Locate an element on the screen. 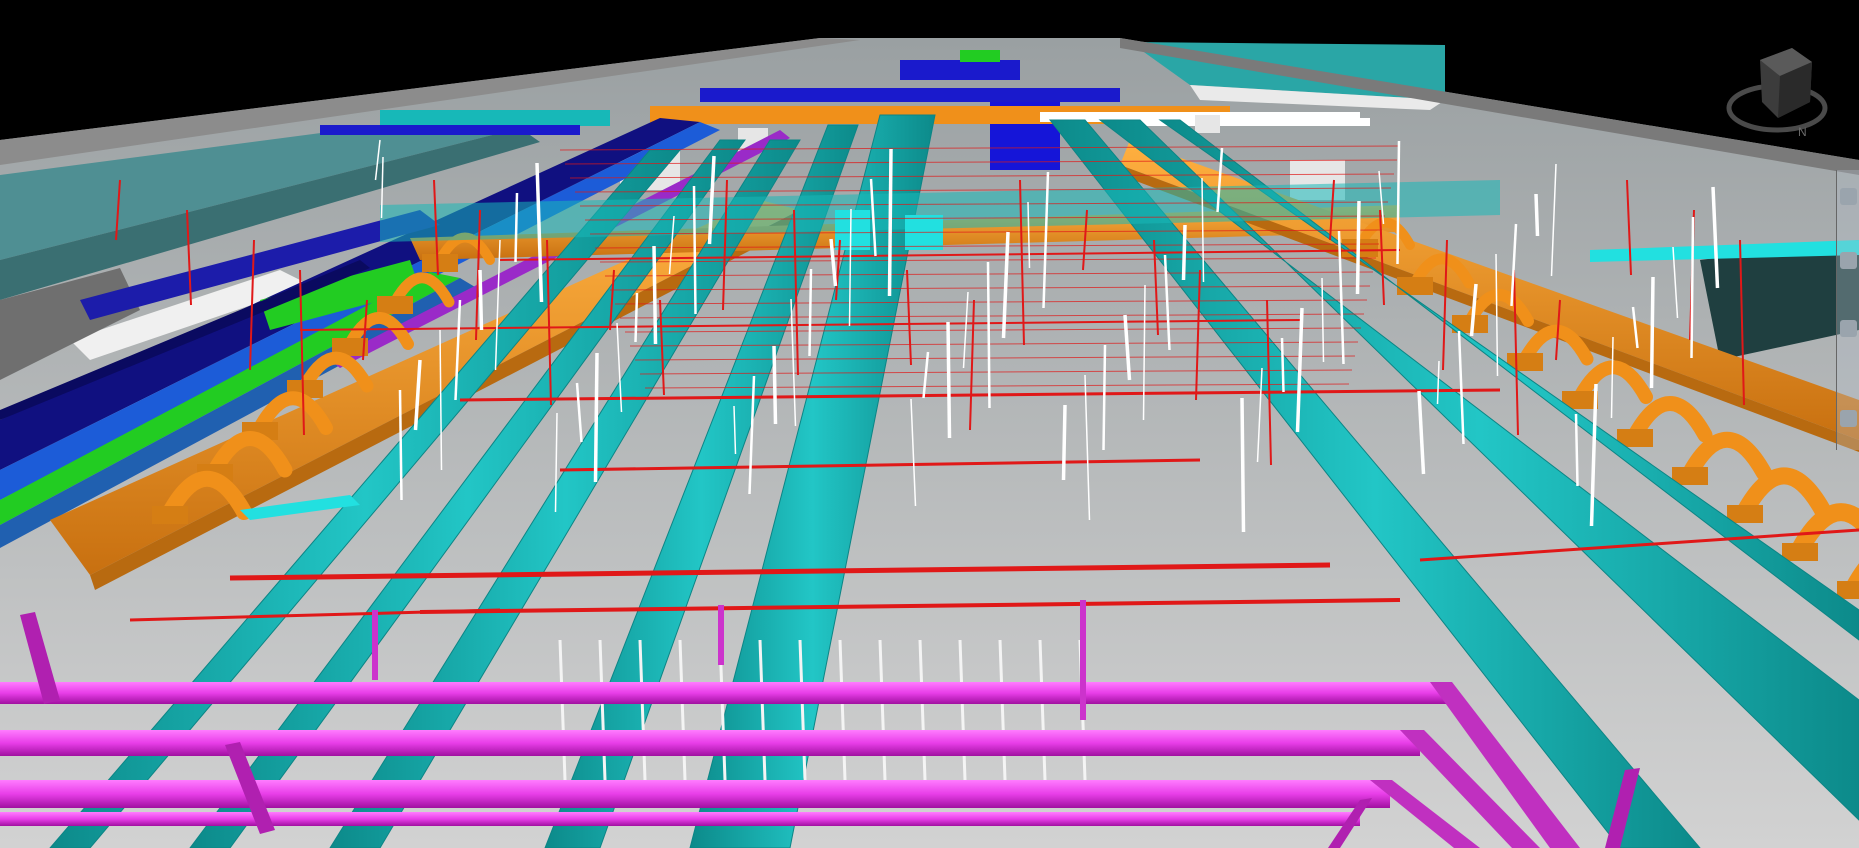  compass-north-label: N is located at coordinates (1802, 132).